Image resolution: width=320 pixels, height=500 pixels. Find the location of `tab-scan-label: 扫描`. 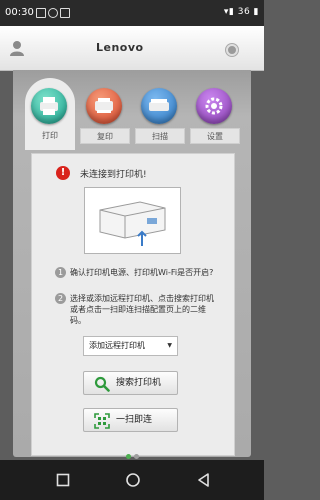

tab-scan-label: 扫描 is located at coordinates (160, 136).